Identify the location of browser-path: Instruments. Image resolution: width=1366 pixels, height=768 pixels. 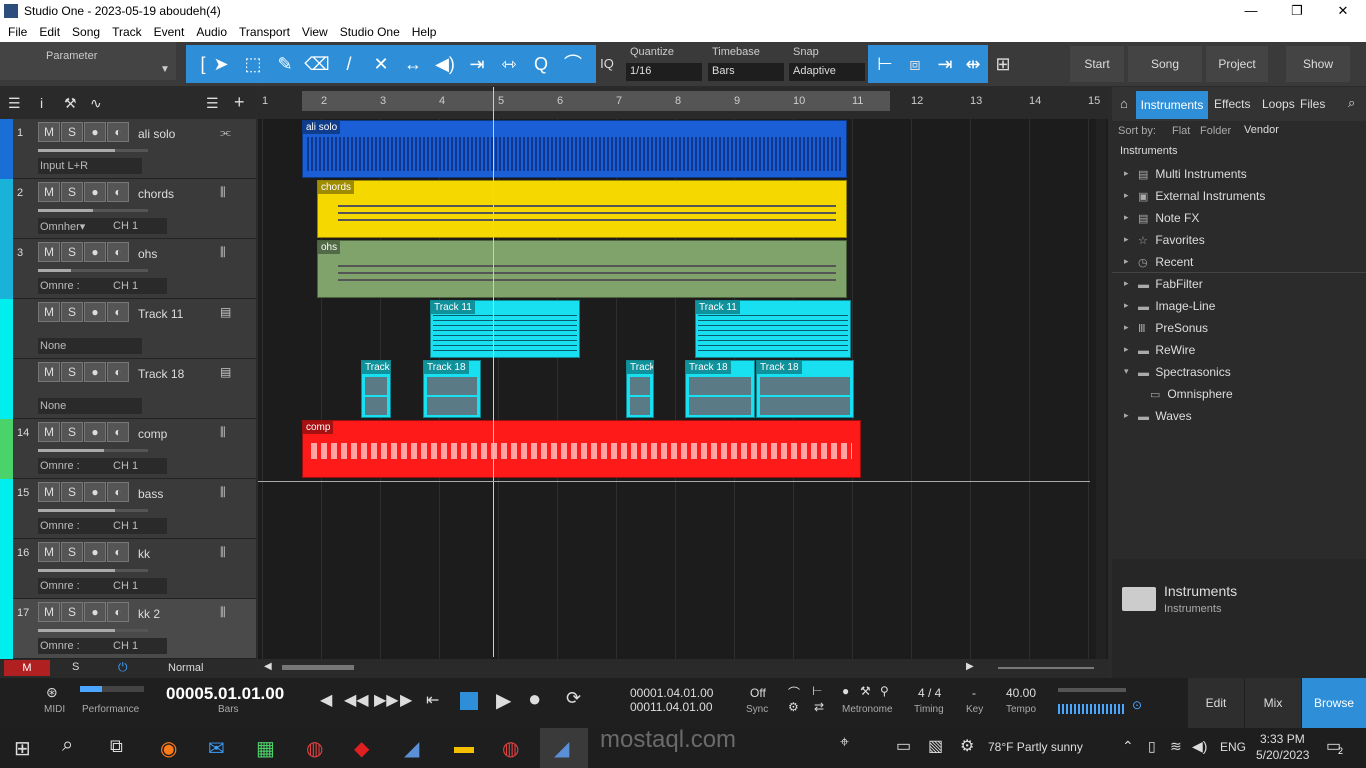
(1148, 151).